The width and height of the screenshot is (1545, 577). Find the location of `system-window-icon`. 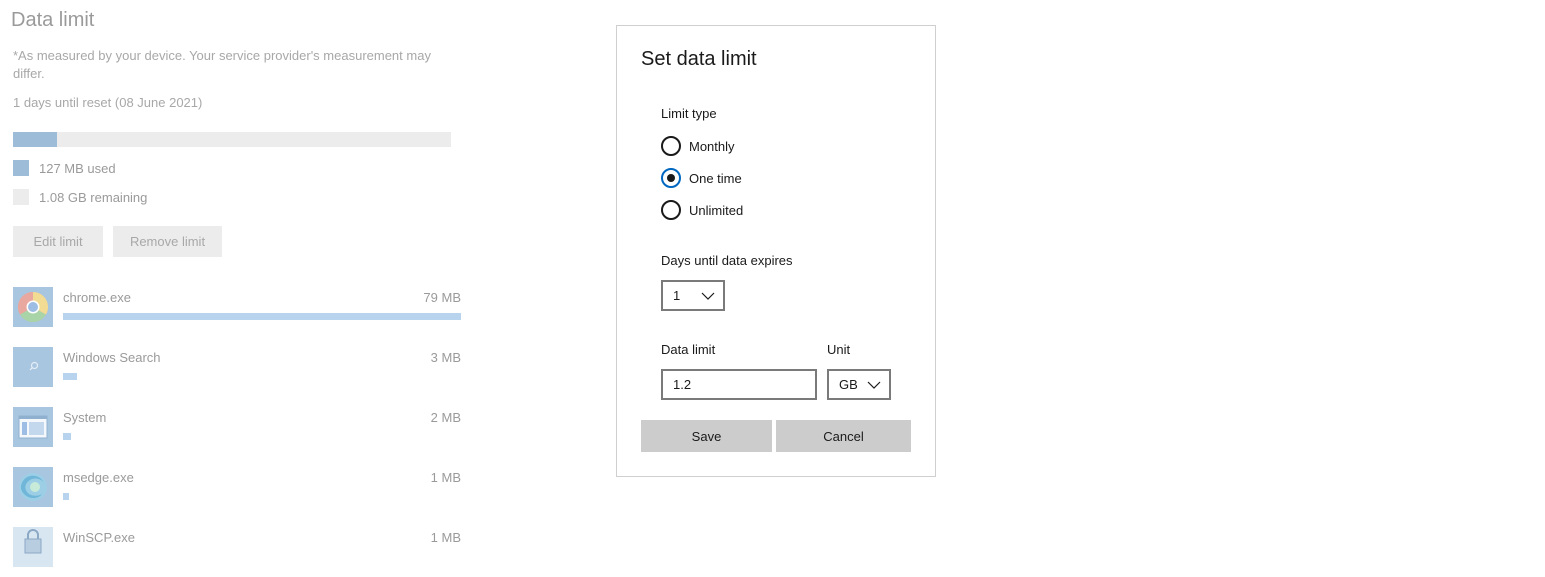

system-window-icon is located at coordinates (33, 427).